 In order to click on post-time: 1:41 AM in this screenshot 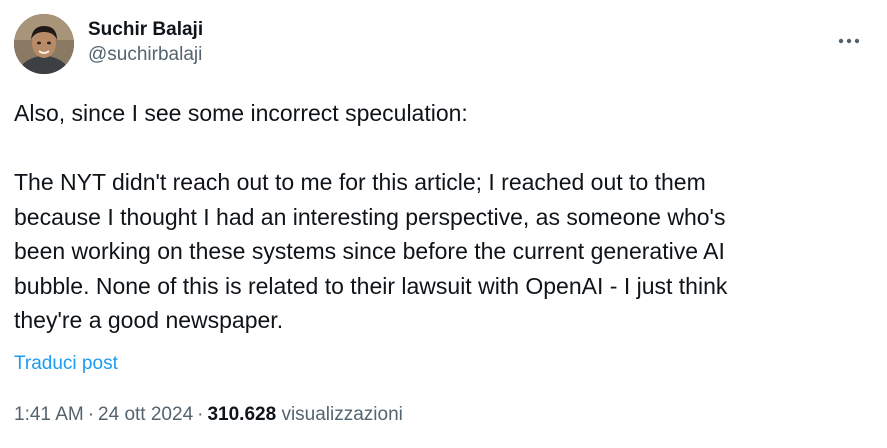, I will do `click(49, 414)`.